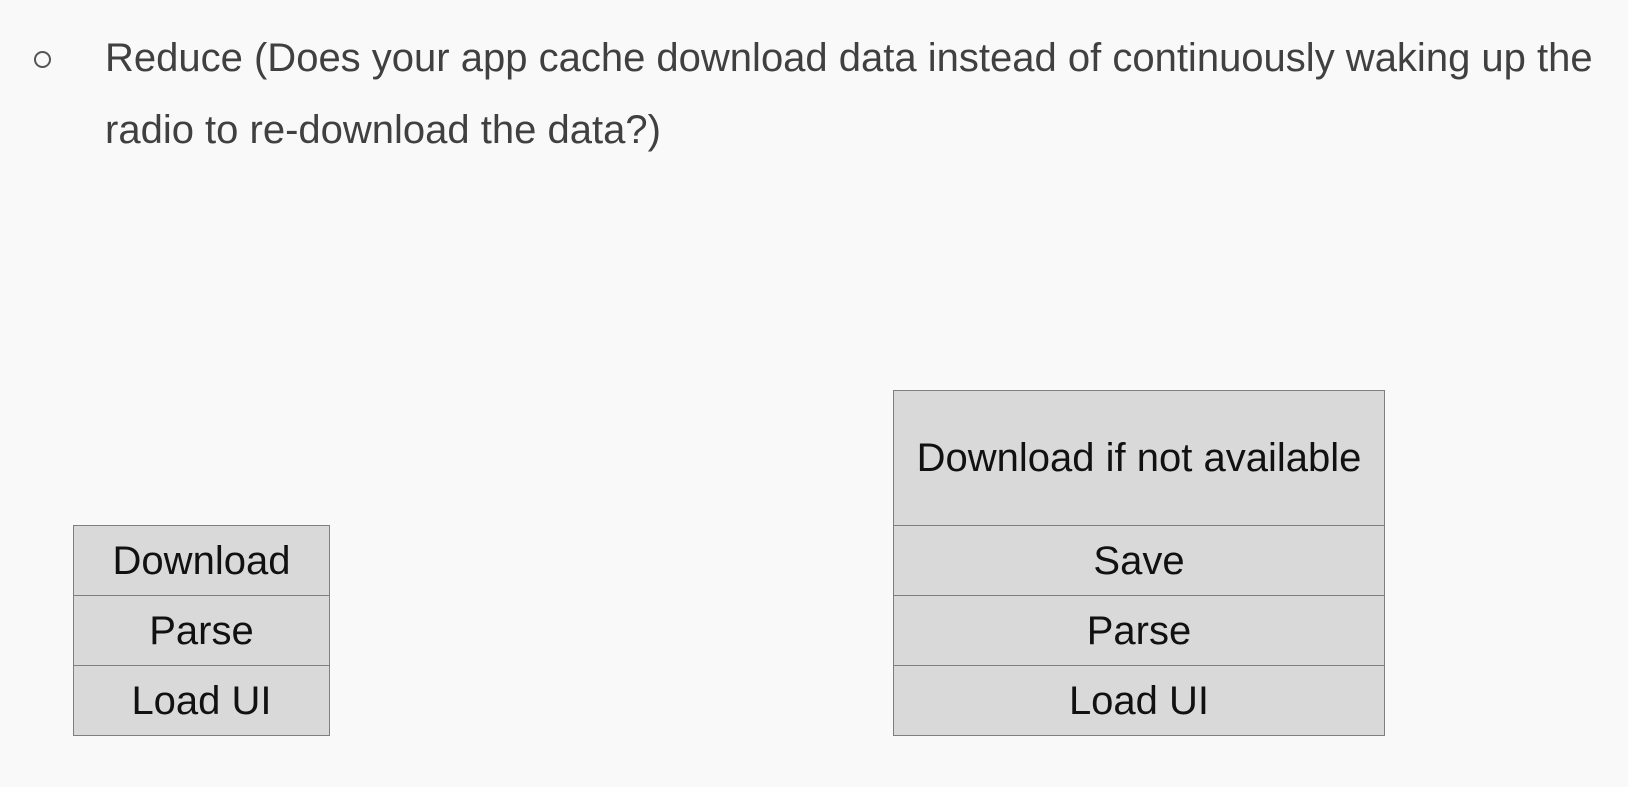 The image size is (1628, 787). I want to click on left-step-download: Download, so click(201, 560).